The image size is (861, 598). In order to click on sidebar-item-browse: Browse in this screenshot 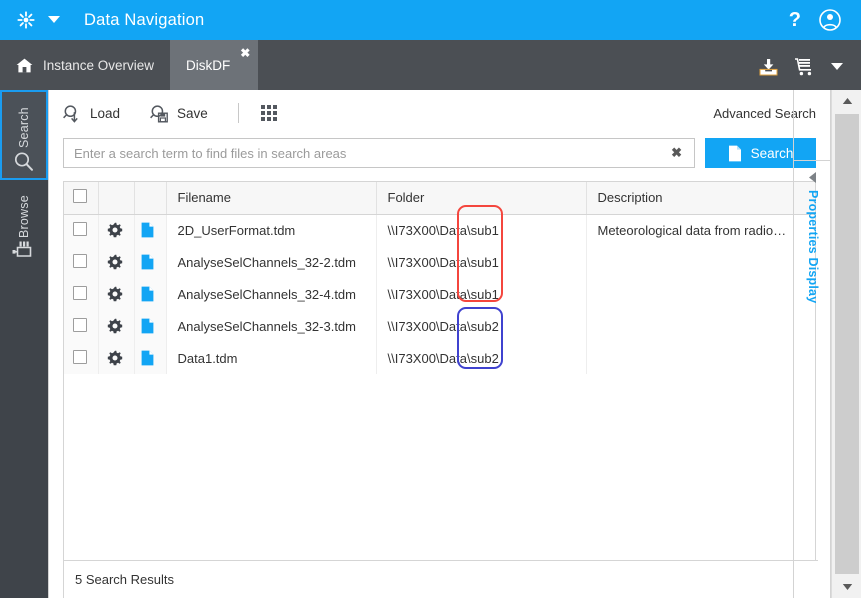, I will do `click(24, 225)`.